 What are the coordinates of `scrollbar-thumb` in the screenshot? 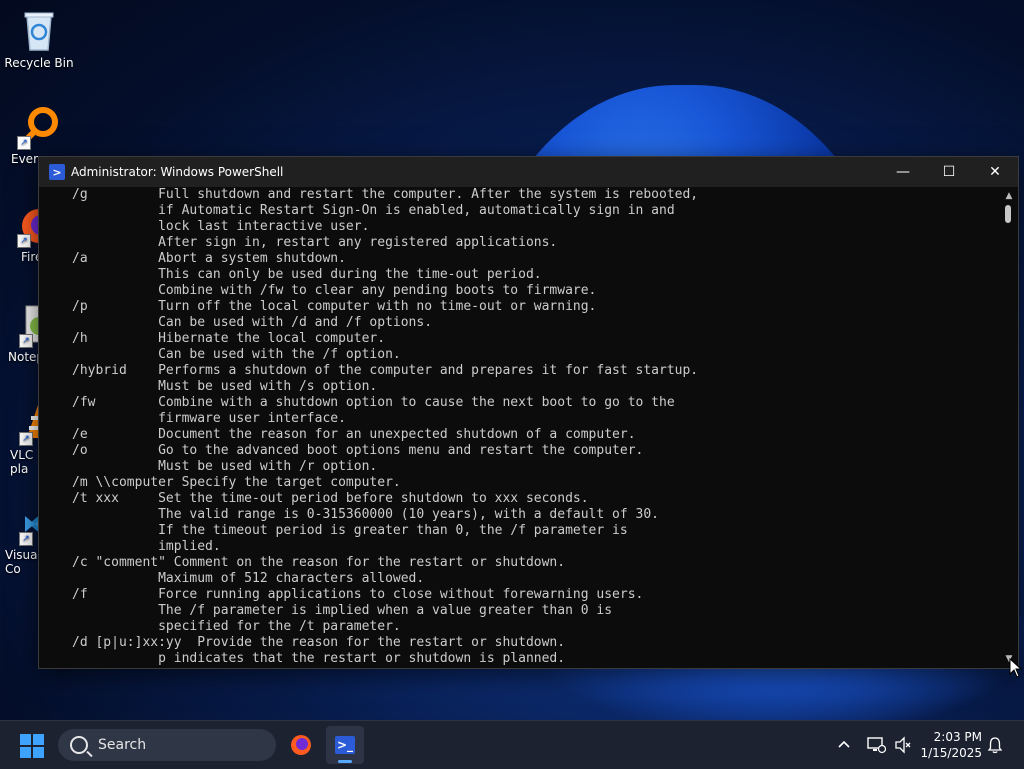 It's located at (1008, 214).